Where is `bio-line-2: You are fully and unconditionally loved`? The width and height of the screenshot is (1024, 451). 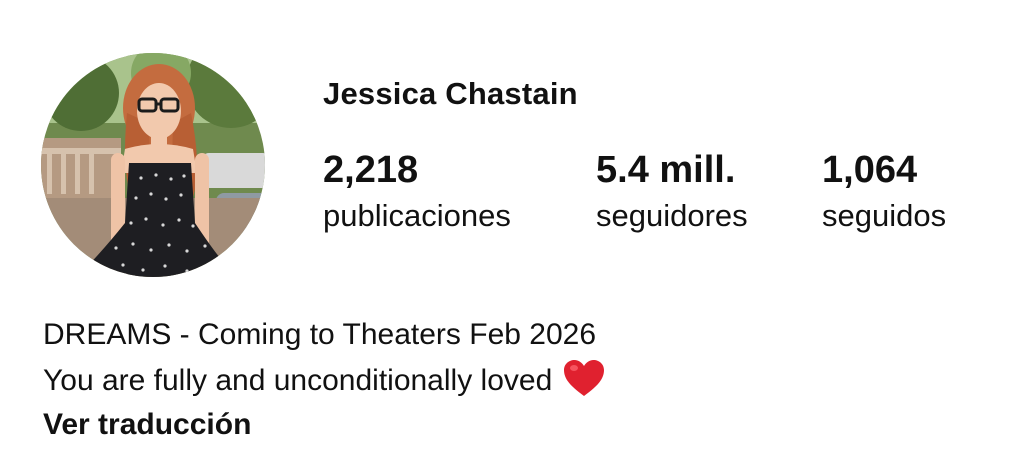
bio-line-2: You are fully and unconditionally loved is located at coordinates (324, 381).